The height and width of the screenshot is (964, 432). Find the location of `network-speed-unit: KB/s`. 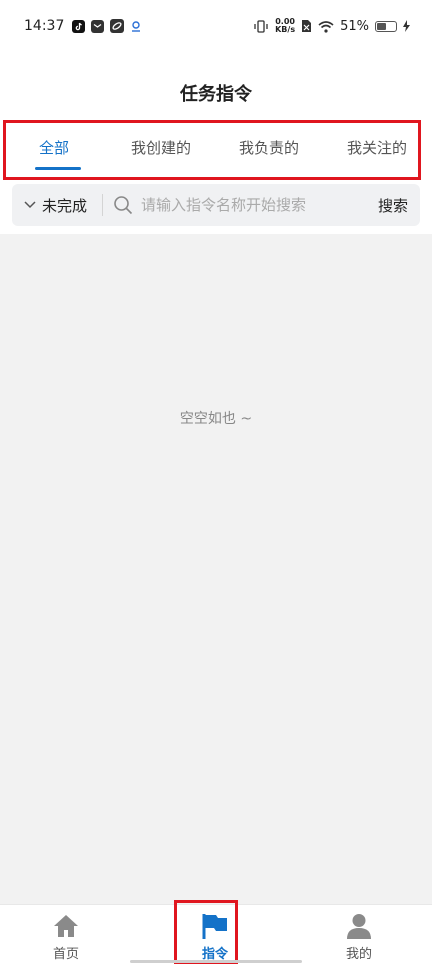

network-speed-unit: KB/s is located at coordinates (285, 29).